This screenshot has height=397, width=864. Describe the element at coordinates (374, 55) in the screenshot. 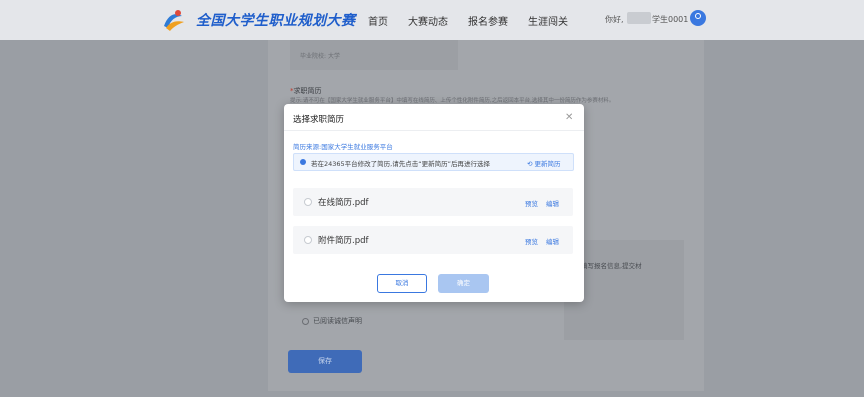

I see `info-box: 毕业院校: 大学` at that location.